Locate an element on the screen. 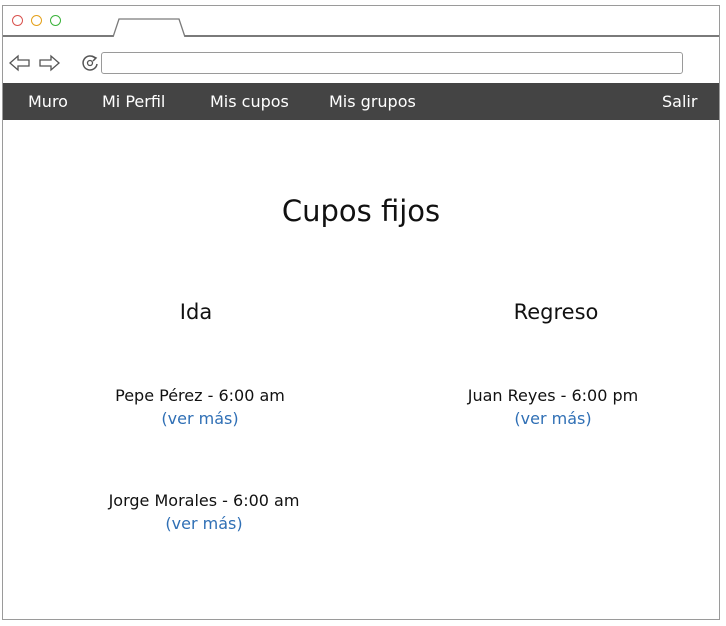 The image size is (726, 626). menu-item-mis-cupos: Mis cupos is located at coordinates (249, 101).